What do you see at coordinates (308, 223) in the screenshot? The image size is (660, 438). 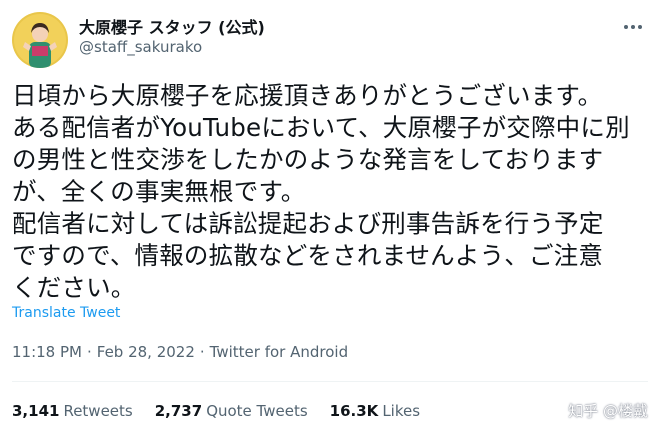 I see `tweet-text-line: 配信者に対しては訴訟提起および刑事告訴を行う予定` at bounding box center [308, 223].